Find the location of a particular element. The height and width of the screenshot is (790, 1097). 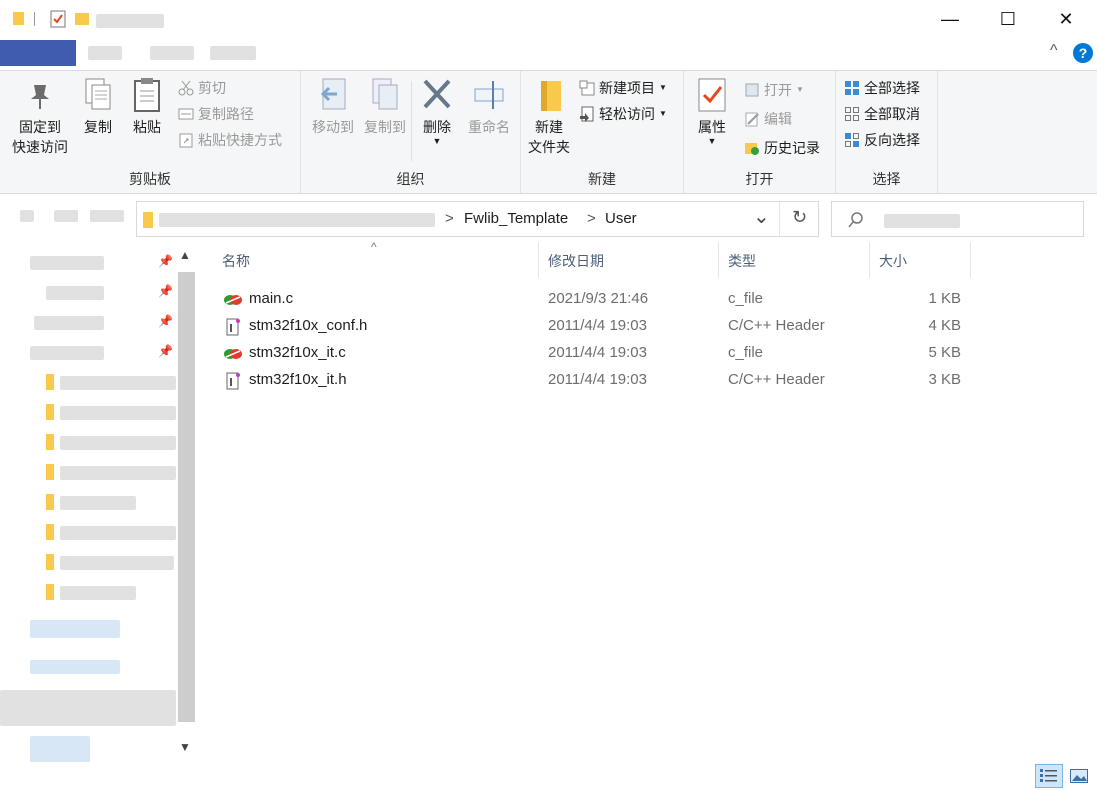

header-file-icon is located at coordinates (233, 327).